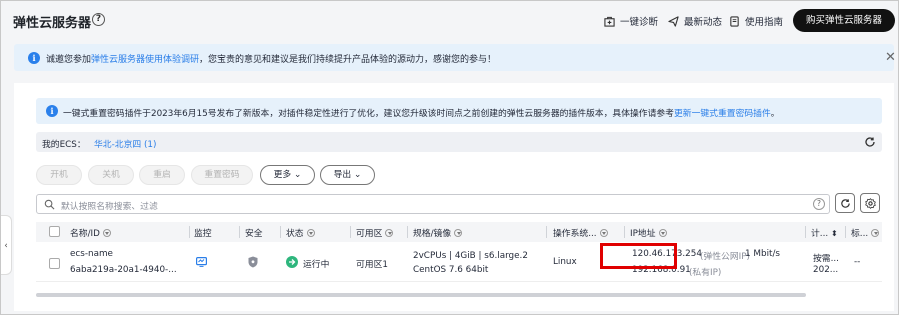  What do you see at coordinates (609, 21) in the screenshot?
I see `diagnosis-icon` at bounding box center [609, 21].